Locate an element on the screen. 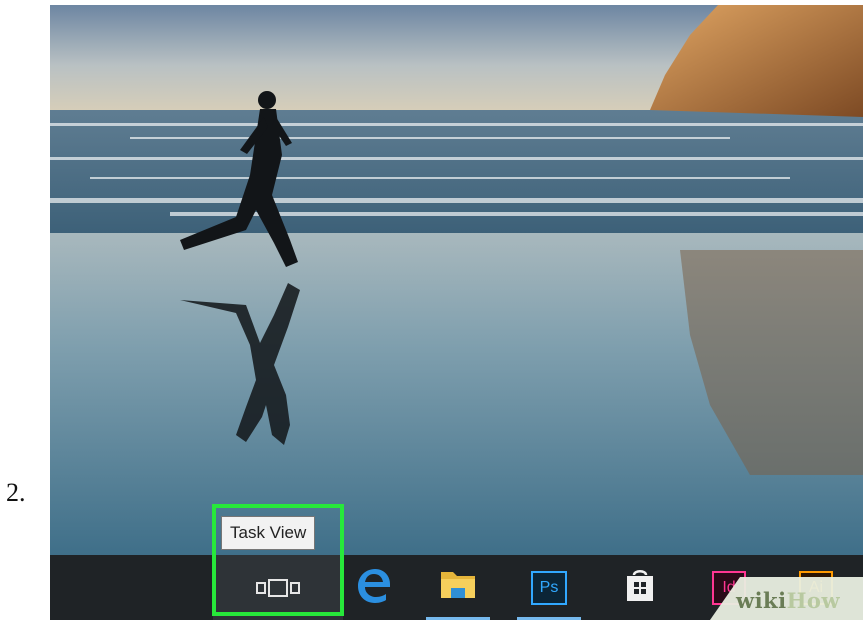 Image resolution: width=863 pixels, height=620 pixels. store-button is located at coordinates (640, 587).